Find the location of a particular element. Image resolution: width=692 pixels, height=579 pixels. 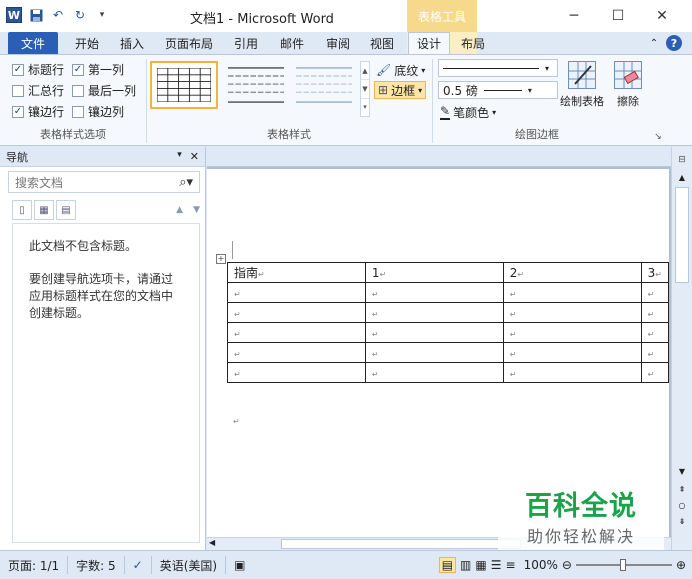

gallery-up-icon: ▲ is located at coordinates (365, 71).